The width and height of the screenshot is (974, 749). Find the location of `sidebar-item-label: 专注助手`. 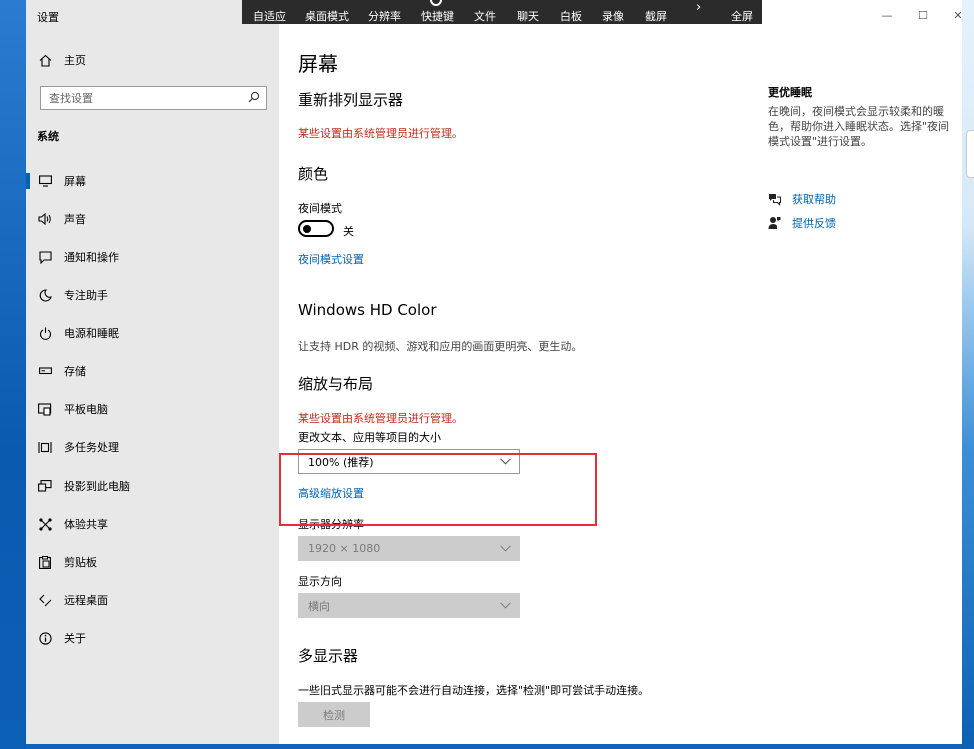

sidebar-item-label: 专注助手 is located at coordinates (86, 295).